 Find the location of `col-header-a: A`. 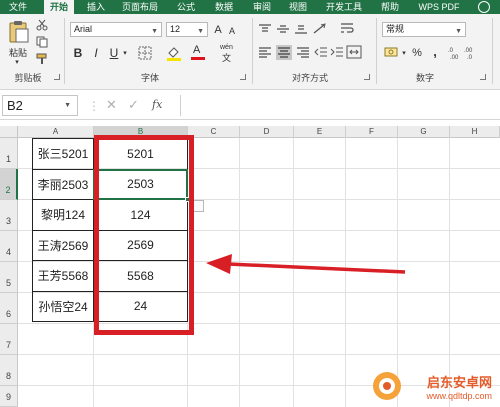

col-header-a: A is located at coordinates (56, 132).